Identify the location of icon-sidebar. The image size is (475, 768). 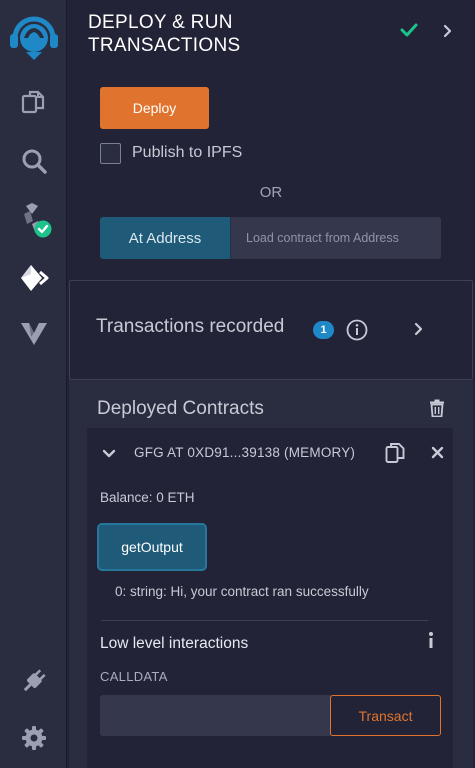
(33, 384).